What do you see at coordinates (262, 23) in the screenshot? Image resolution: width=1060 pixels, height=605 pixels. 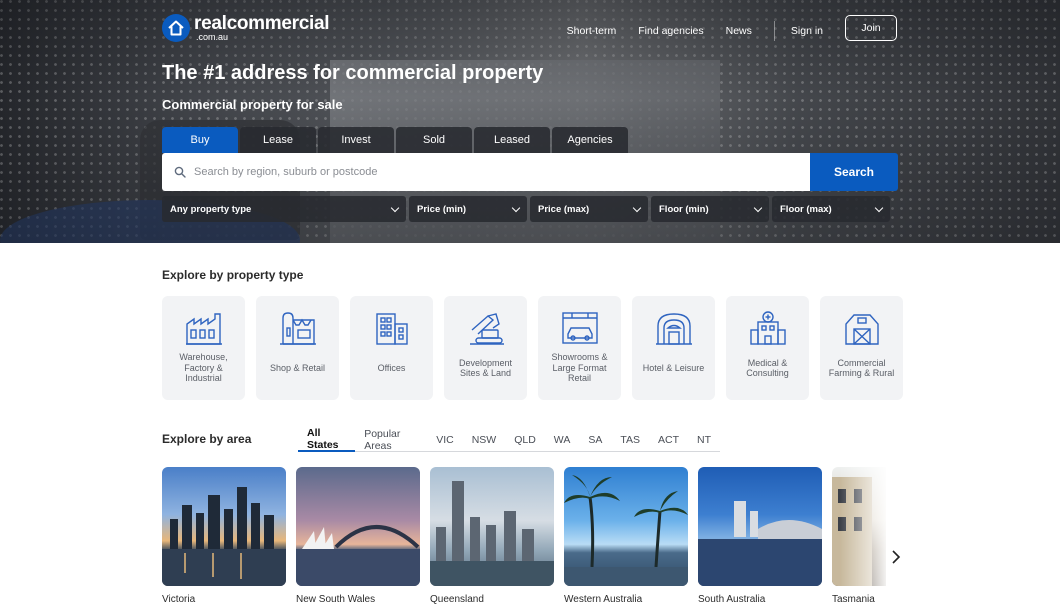 I see `brand-name: realcommercial` at bounding box center [262, 23].